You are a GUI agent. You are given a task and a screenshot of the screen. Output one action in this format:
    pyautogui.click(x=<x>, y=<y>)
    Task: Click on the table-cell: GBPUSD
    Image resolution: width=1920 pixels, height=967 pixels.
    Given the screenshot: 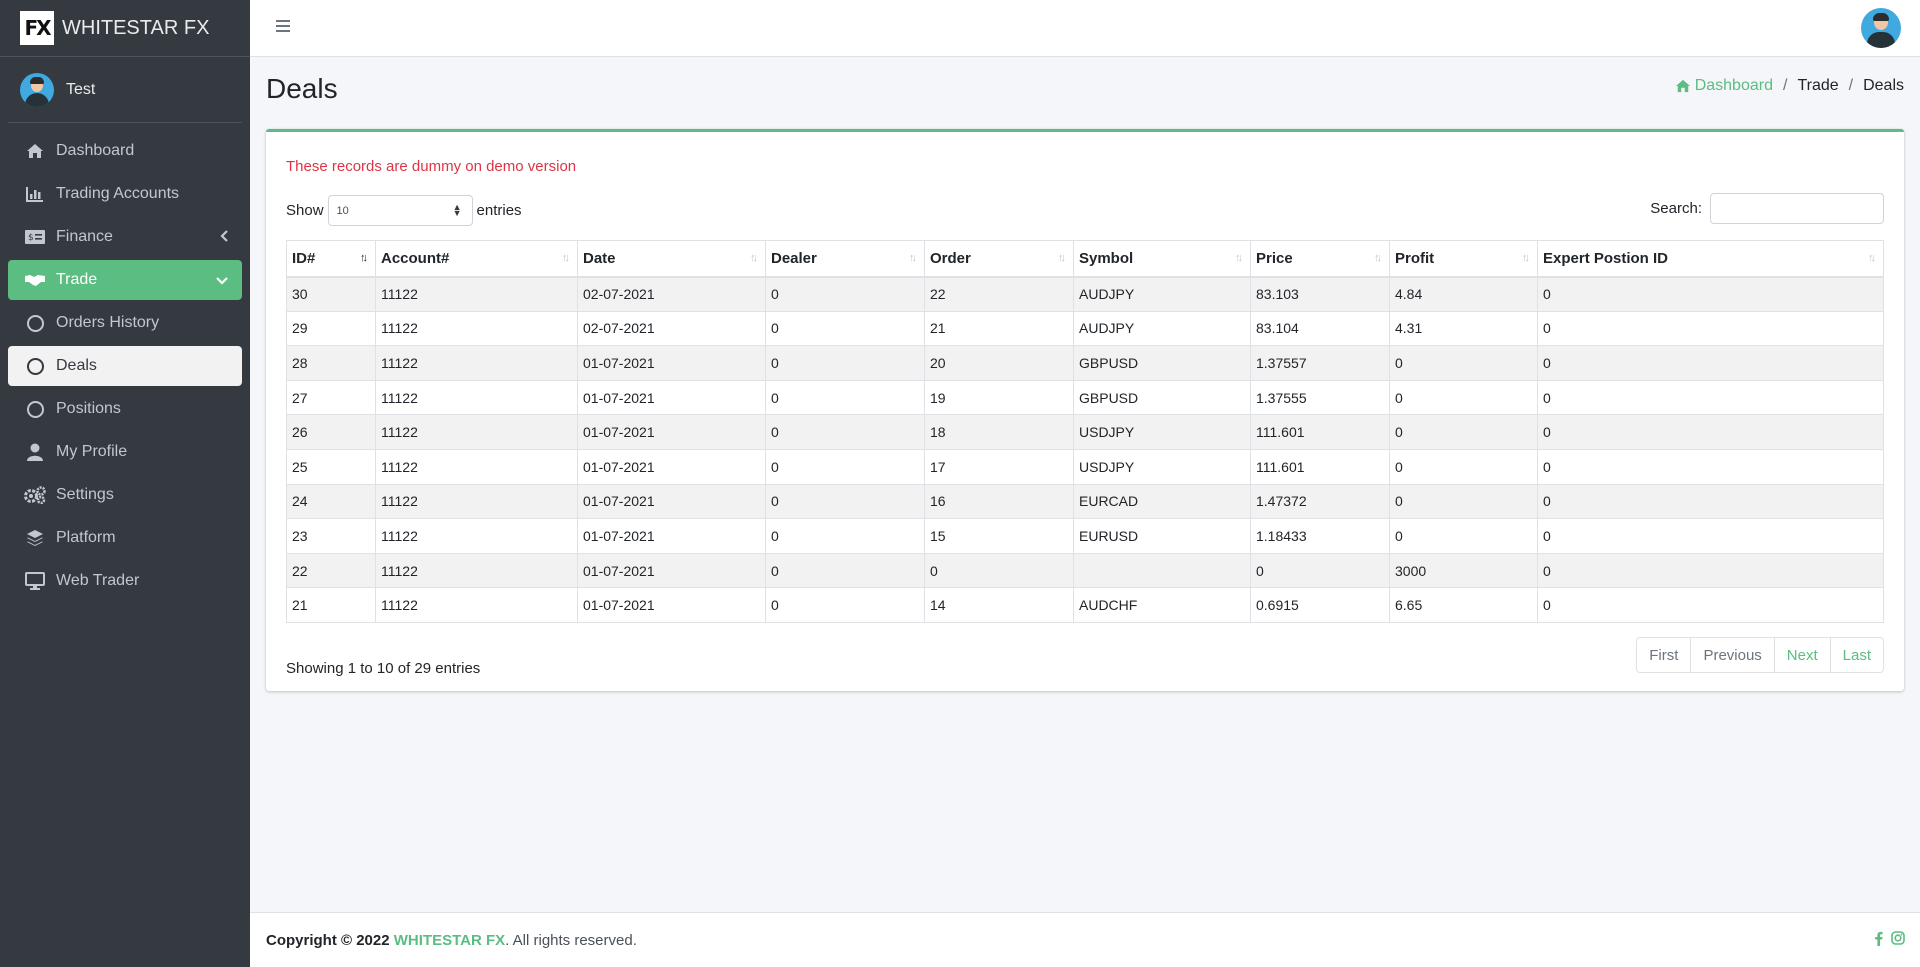 What is the action you would take?
    pyautogui.click(x=1162, y=363)
    